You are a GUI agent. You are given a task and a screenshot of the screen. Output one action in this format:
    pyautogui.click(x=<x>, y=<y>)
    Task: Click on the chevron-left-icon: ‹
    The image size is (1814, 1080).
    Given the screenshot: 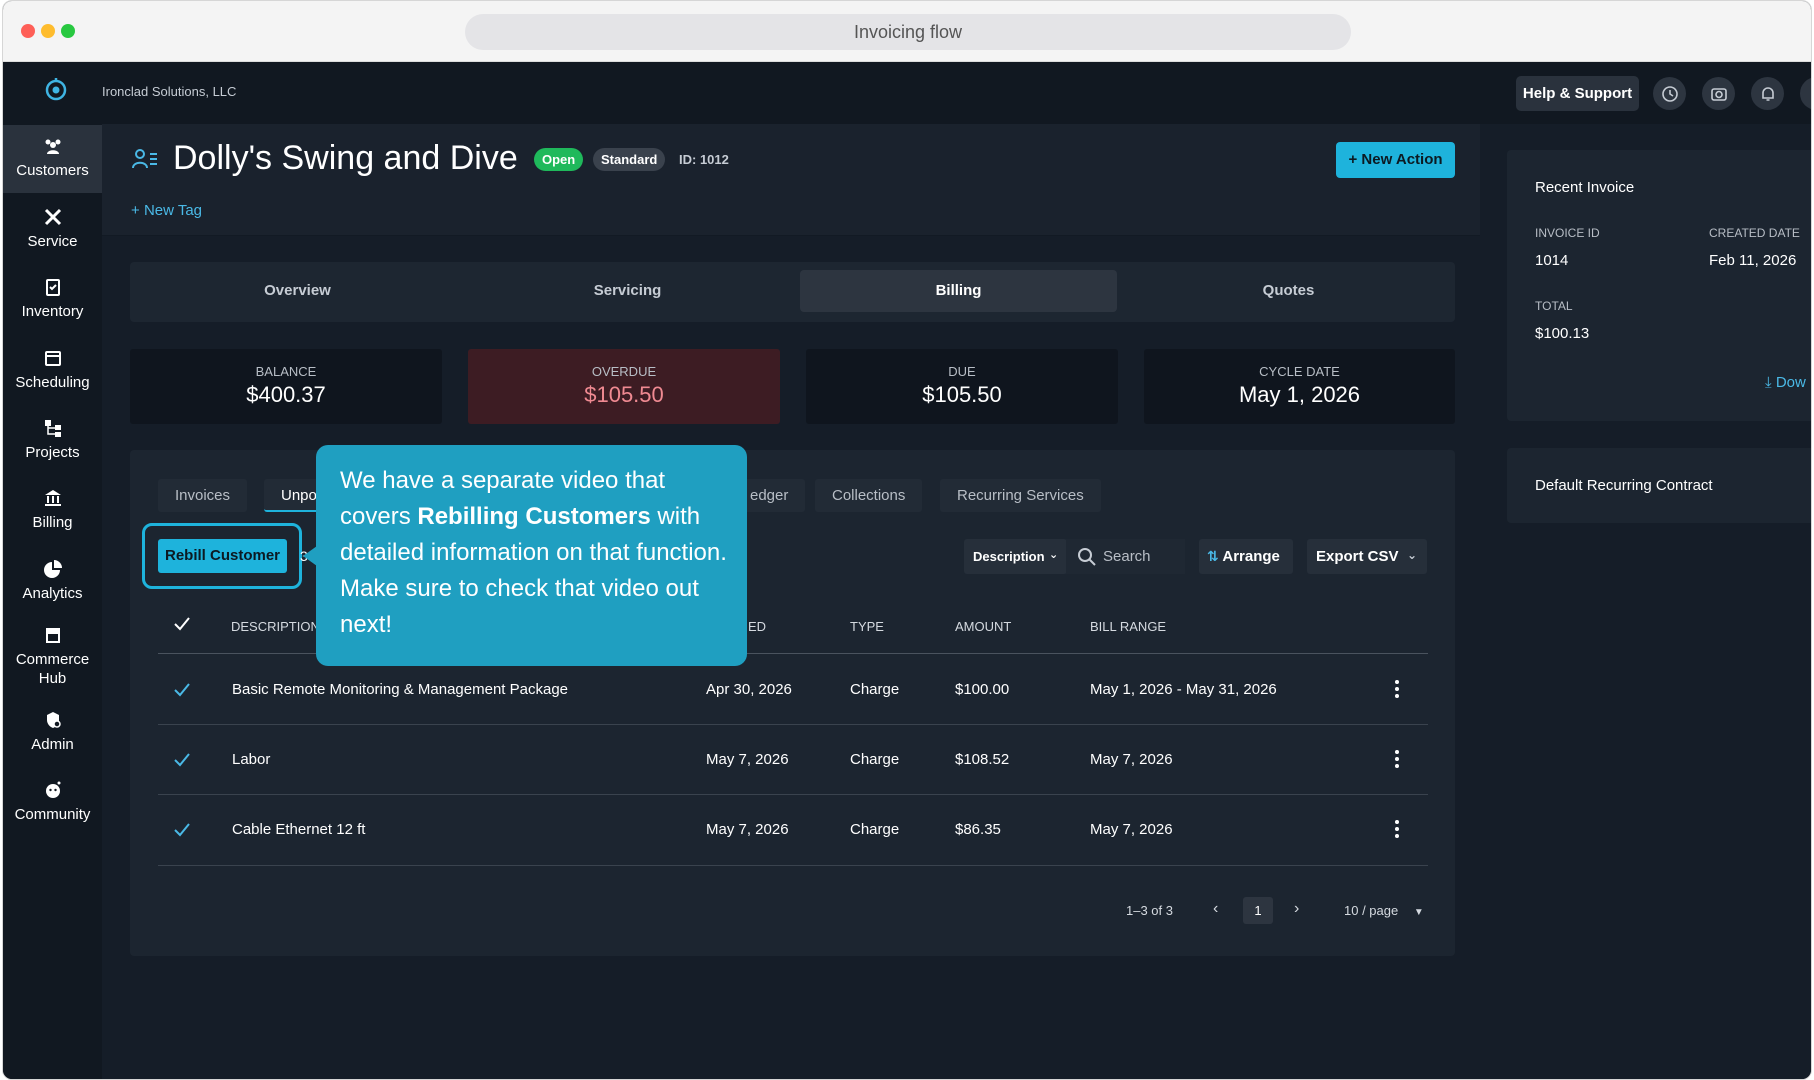 What is the action you would take?
    pyautogui.click(x=1215, y=909)
    